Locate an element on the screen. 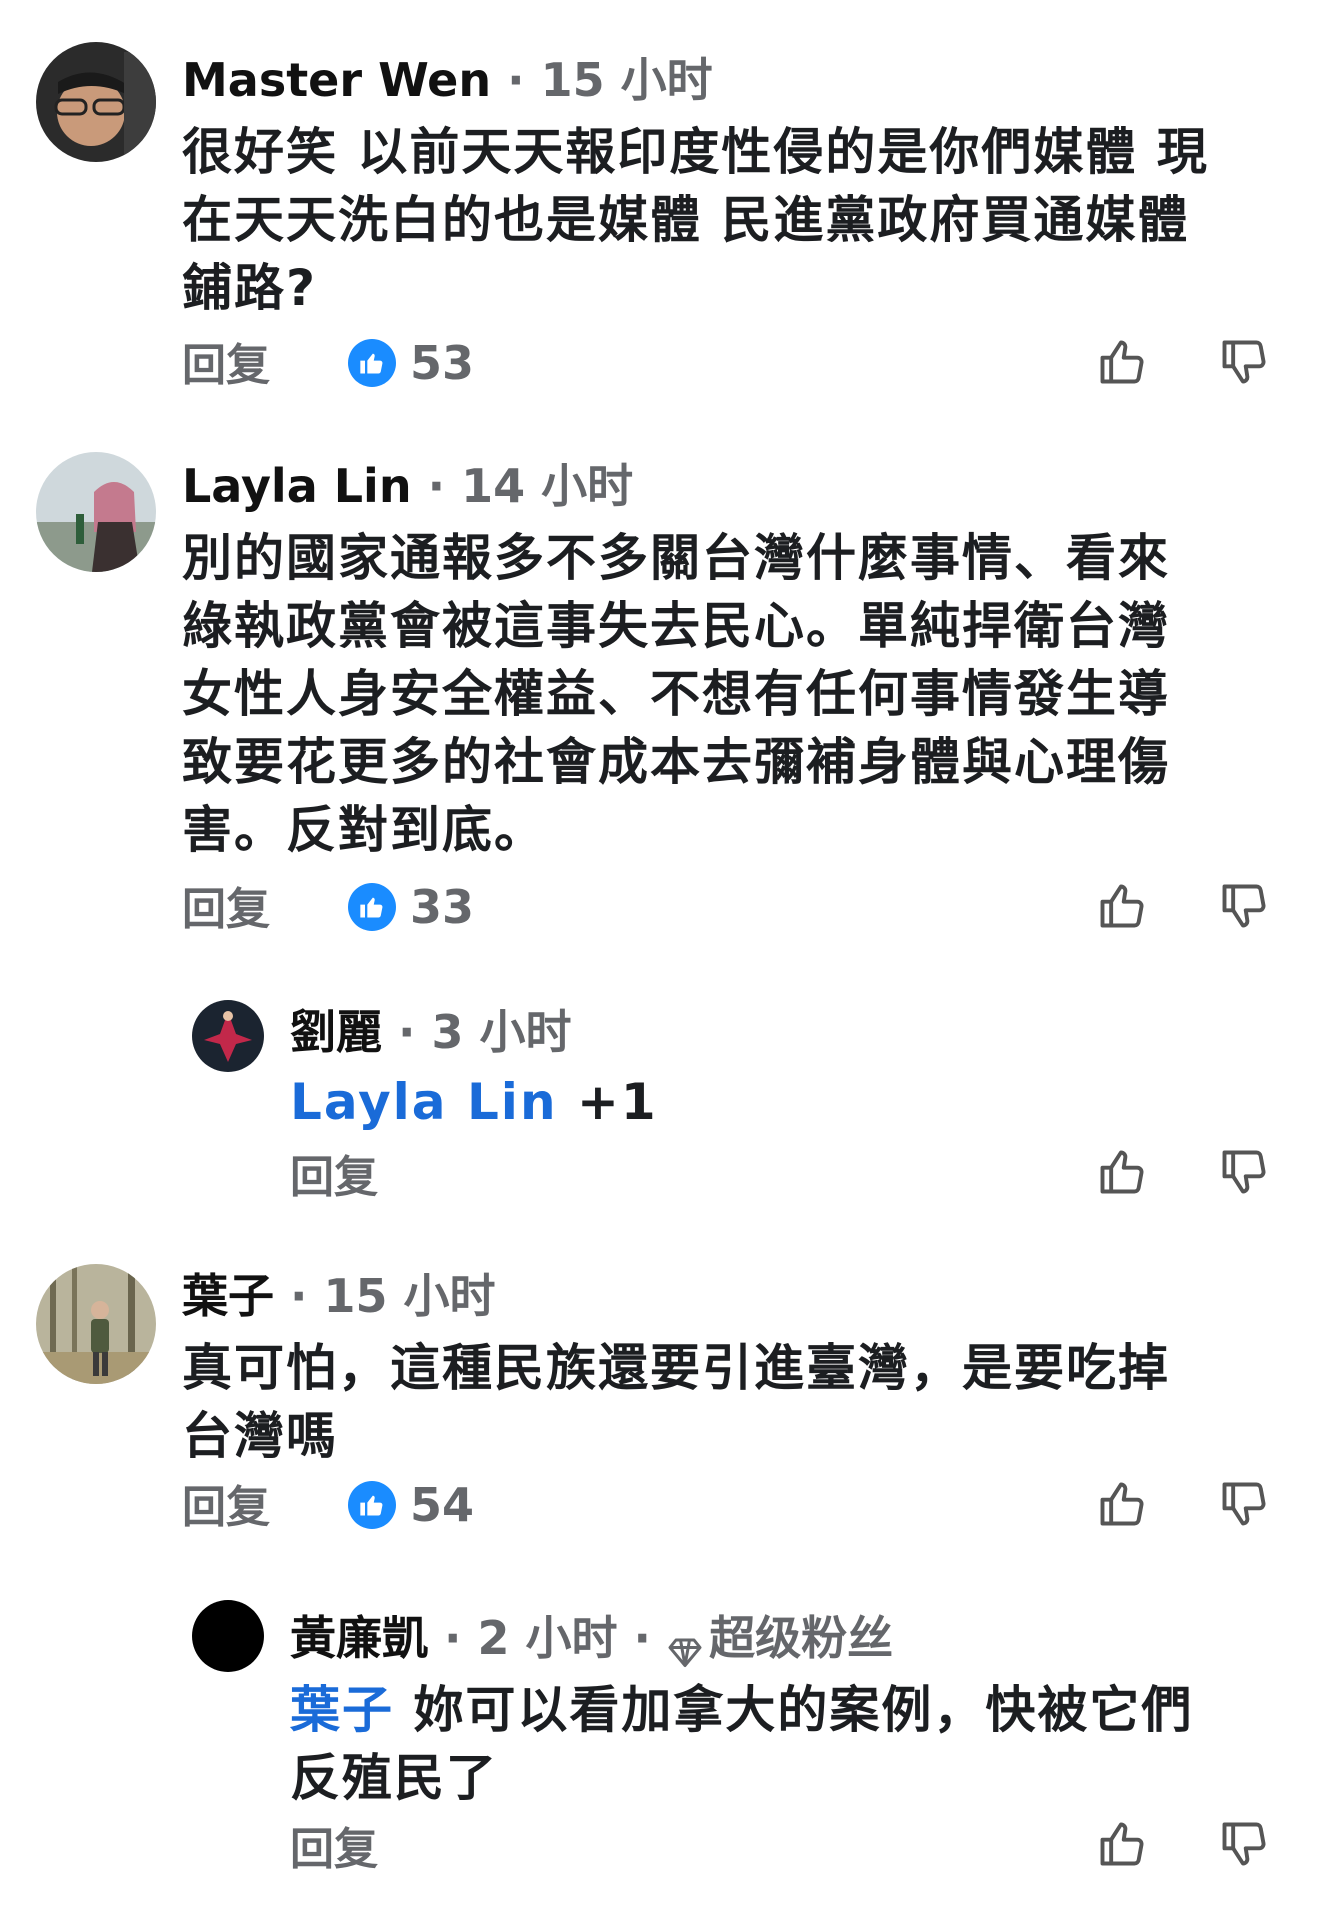 The image size is (1320, 1925). comment-header: Master Wen · 15 小时 is located at coordinates (447, 80).